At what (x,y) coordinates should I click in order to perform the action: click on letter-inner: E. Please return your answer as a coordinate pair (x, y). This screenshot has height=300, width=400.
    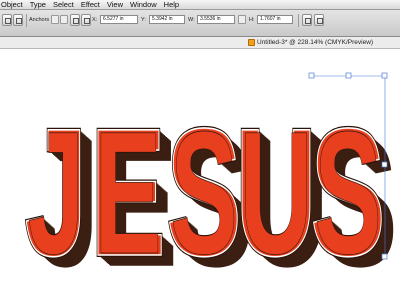
    Looking at the image, I should click on (128, 193).